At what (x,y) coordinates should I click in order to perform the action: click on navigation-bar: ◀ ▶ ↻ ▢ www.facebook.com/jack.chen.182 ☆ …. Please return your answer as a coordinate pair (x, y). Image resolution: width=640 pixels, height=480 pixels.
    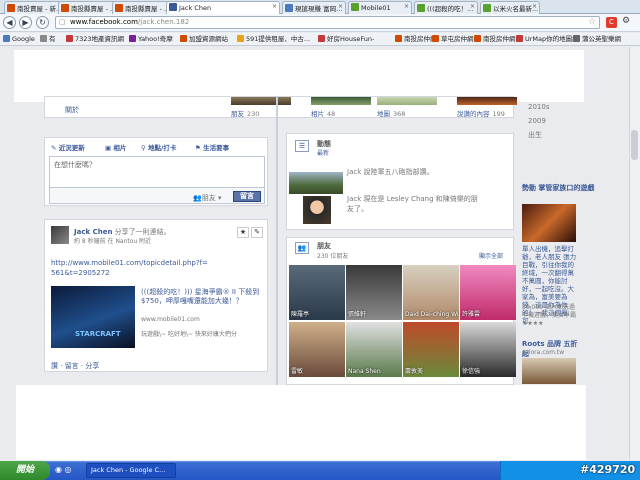
    Looking at the image, I should click on (320, 23).